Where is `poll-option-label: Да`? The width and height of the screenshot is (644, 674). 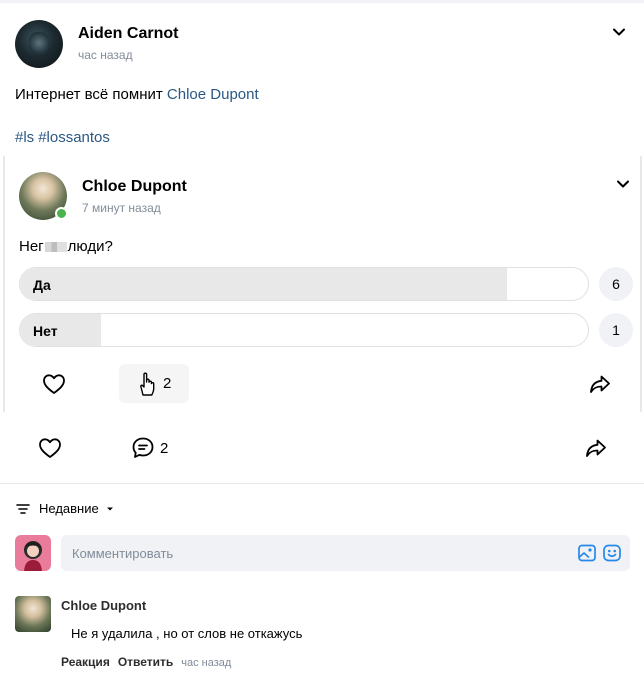 poll-option-label: Да is located at coordinates (42, 285).